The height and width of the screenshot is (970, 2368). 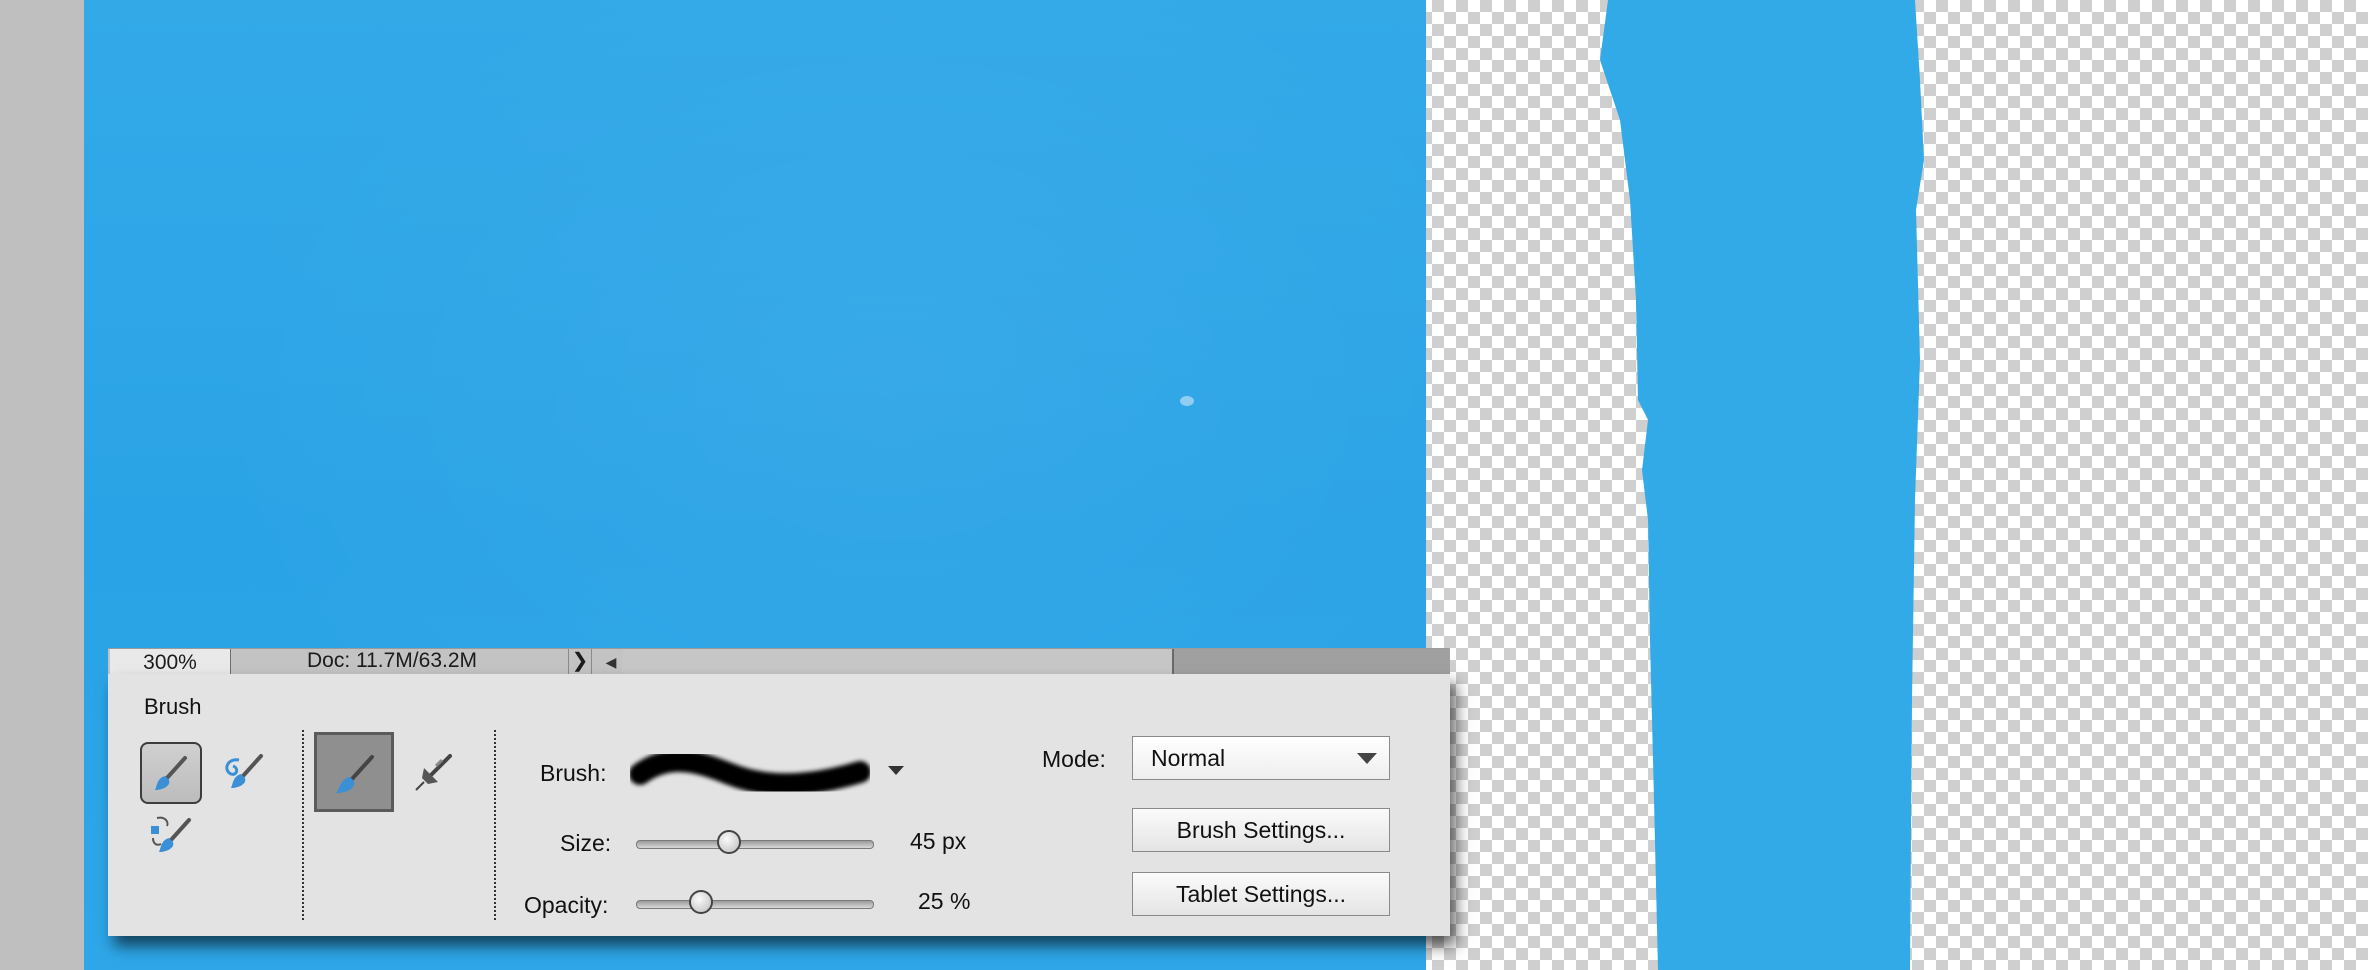 I want to click on size-slider-thumb, so click(x=729, y=842).